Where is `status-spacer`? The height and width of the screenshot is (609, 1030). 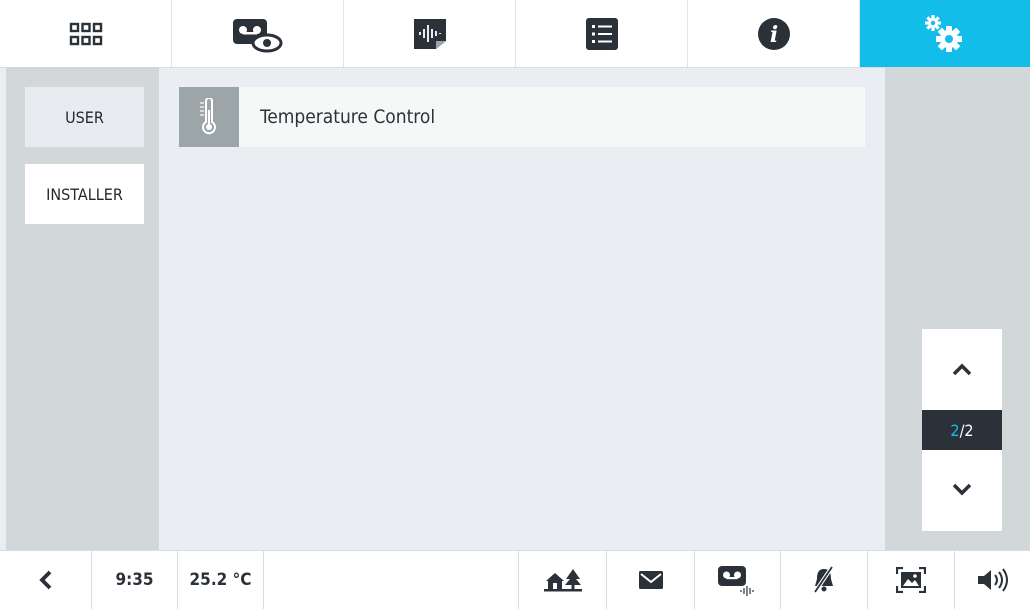 status-spacer is located at coordinates (391, 580).